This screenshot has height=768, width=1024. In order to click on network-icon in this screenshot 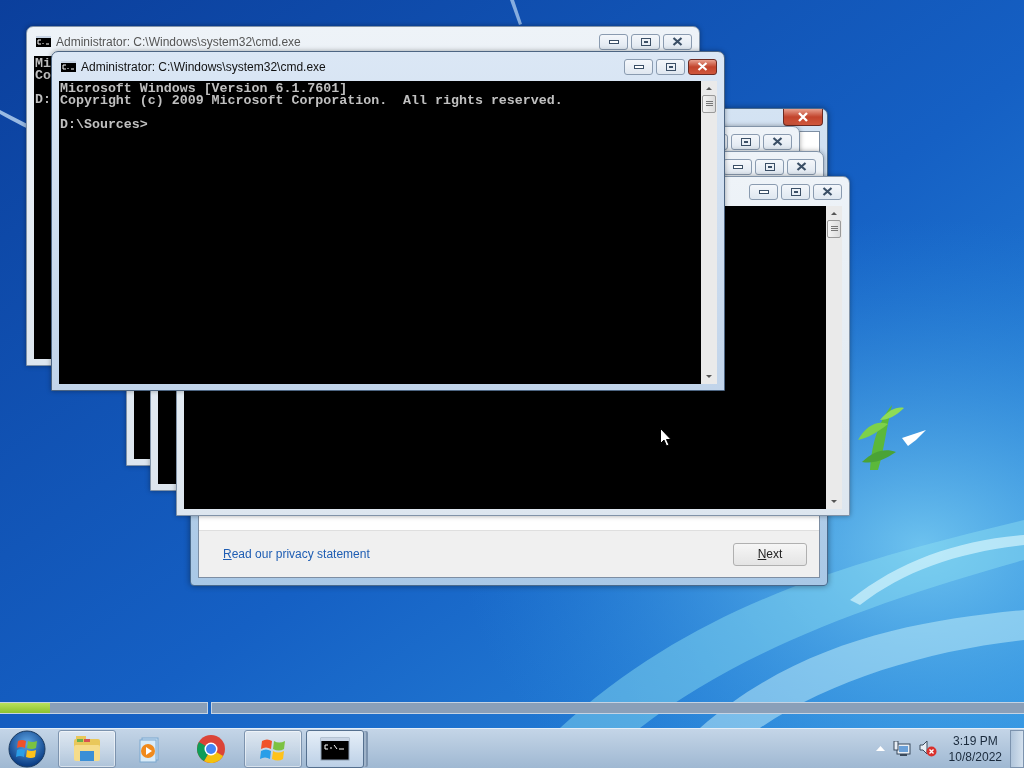, I will do `click(901, 748)`.